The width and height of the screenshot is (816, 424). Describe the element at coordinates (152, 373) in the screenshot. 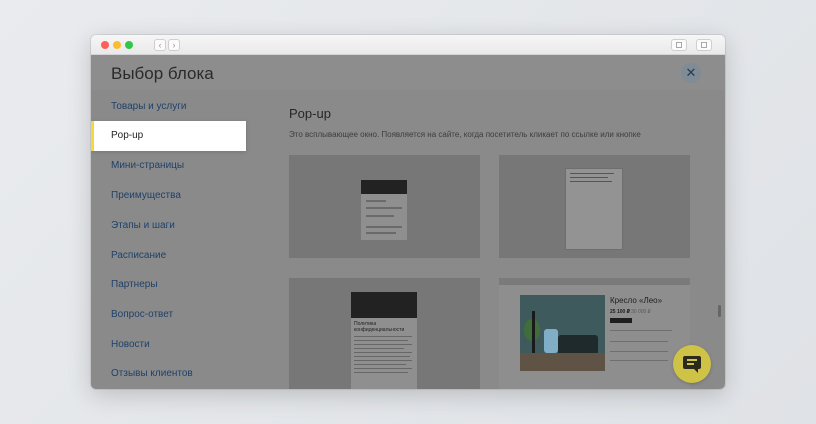

I see `sidebar-item-reviews: Отзывы клиентов` at that location.